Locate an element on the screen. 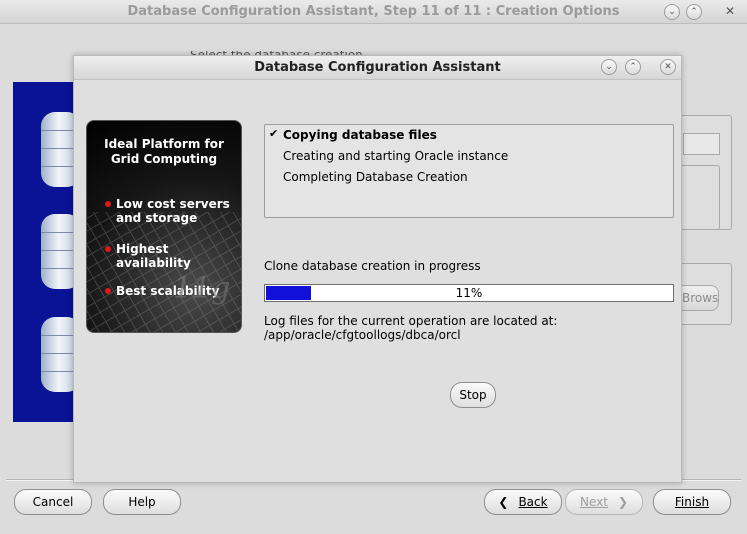 This screenshot has width=747, height=534. stop-button: Stop is located at coordinates (473, 395).